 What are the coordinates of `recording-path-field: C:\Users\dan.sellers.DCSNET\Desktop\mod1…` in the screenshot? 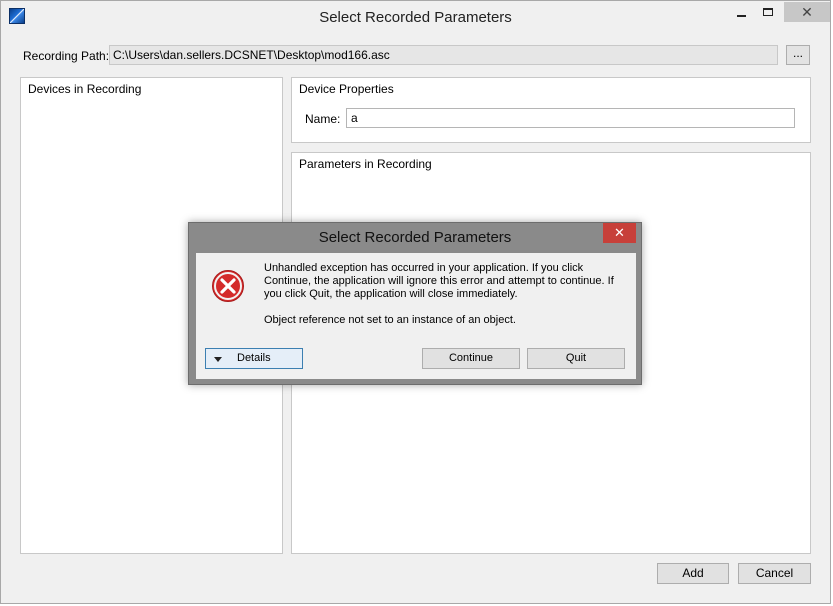 It's located at (443, 55).